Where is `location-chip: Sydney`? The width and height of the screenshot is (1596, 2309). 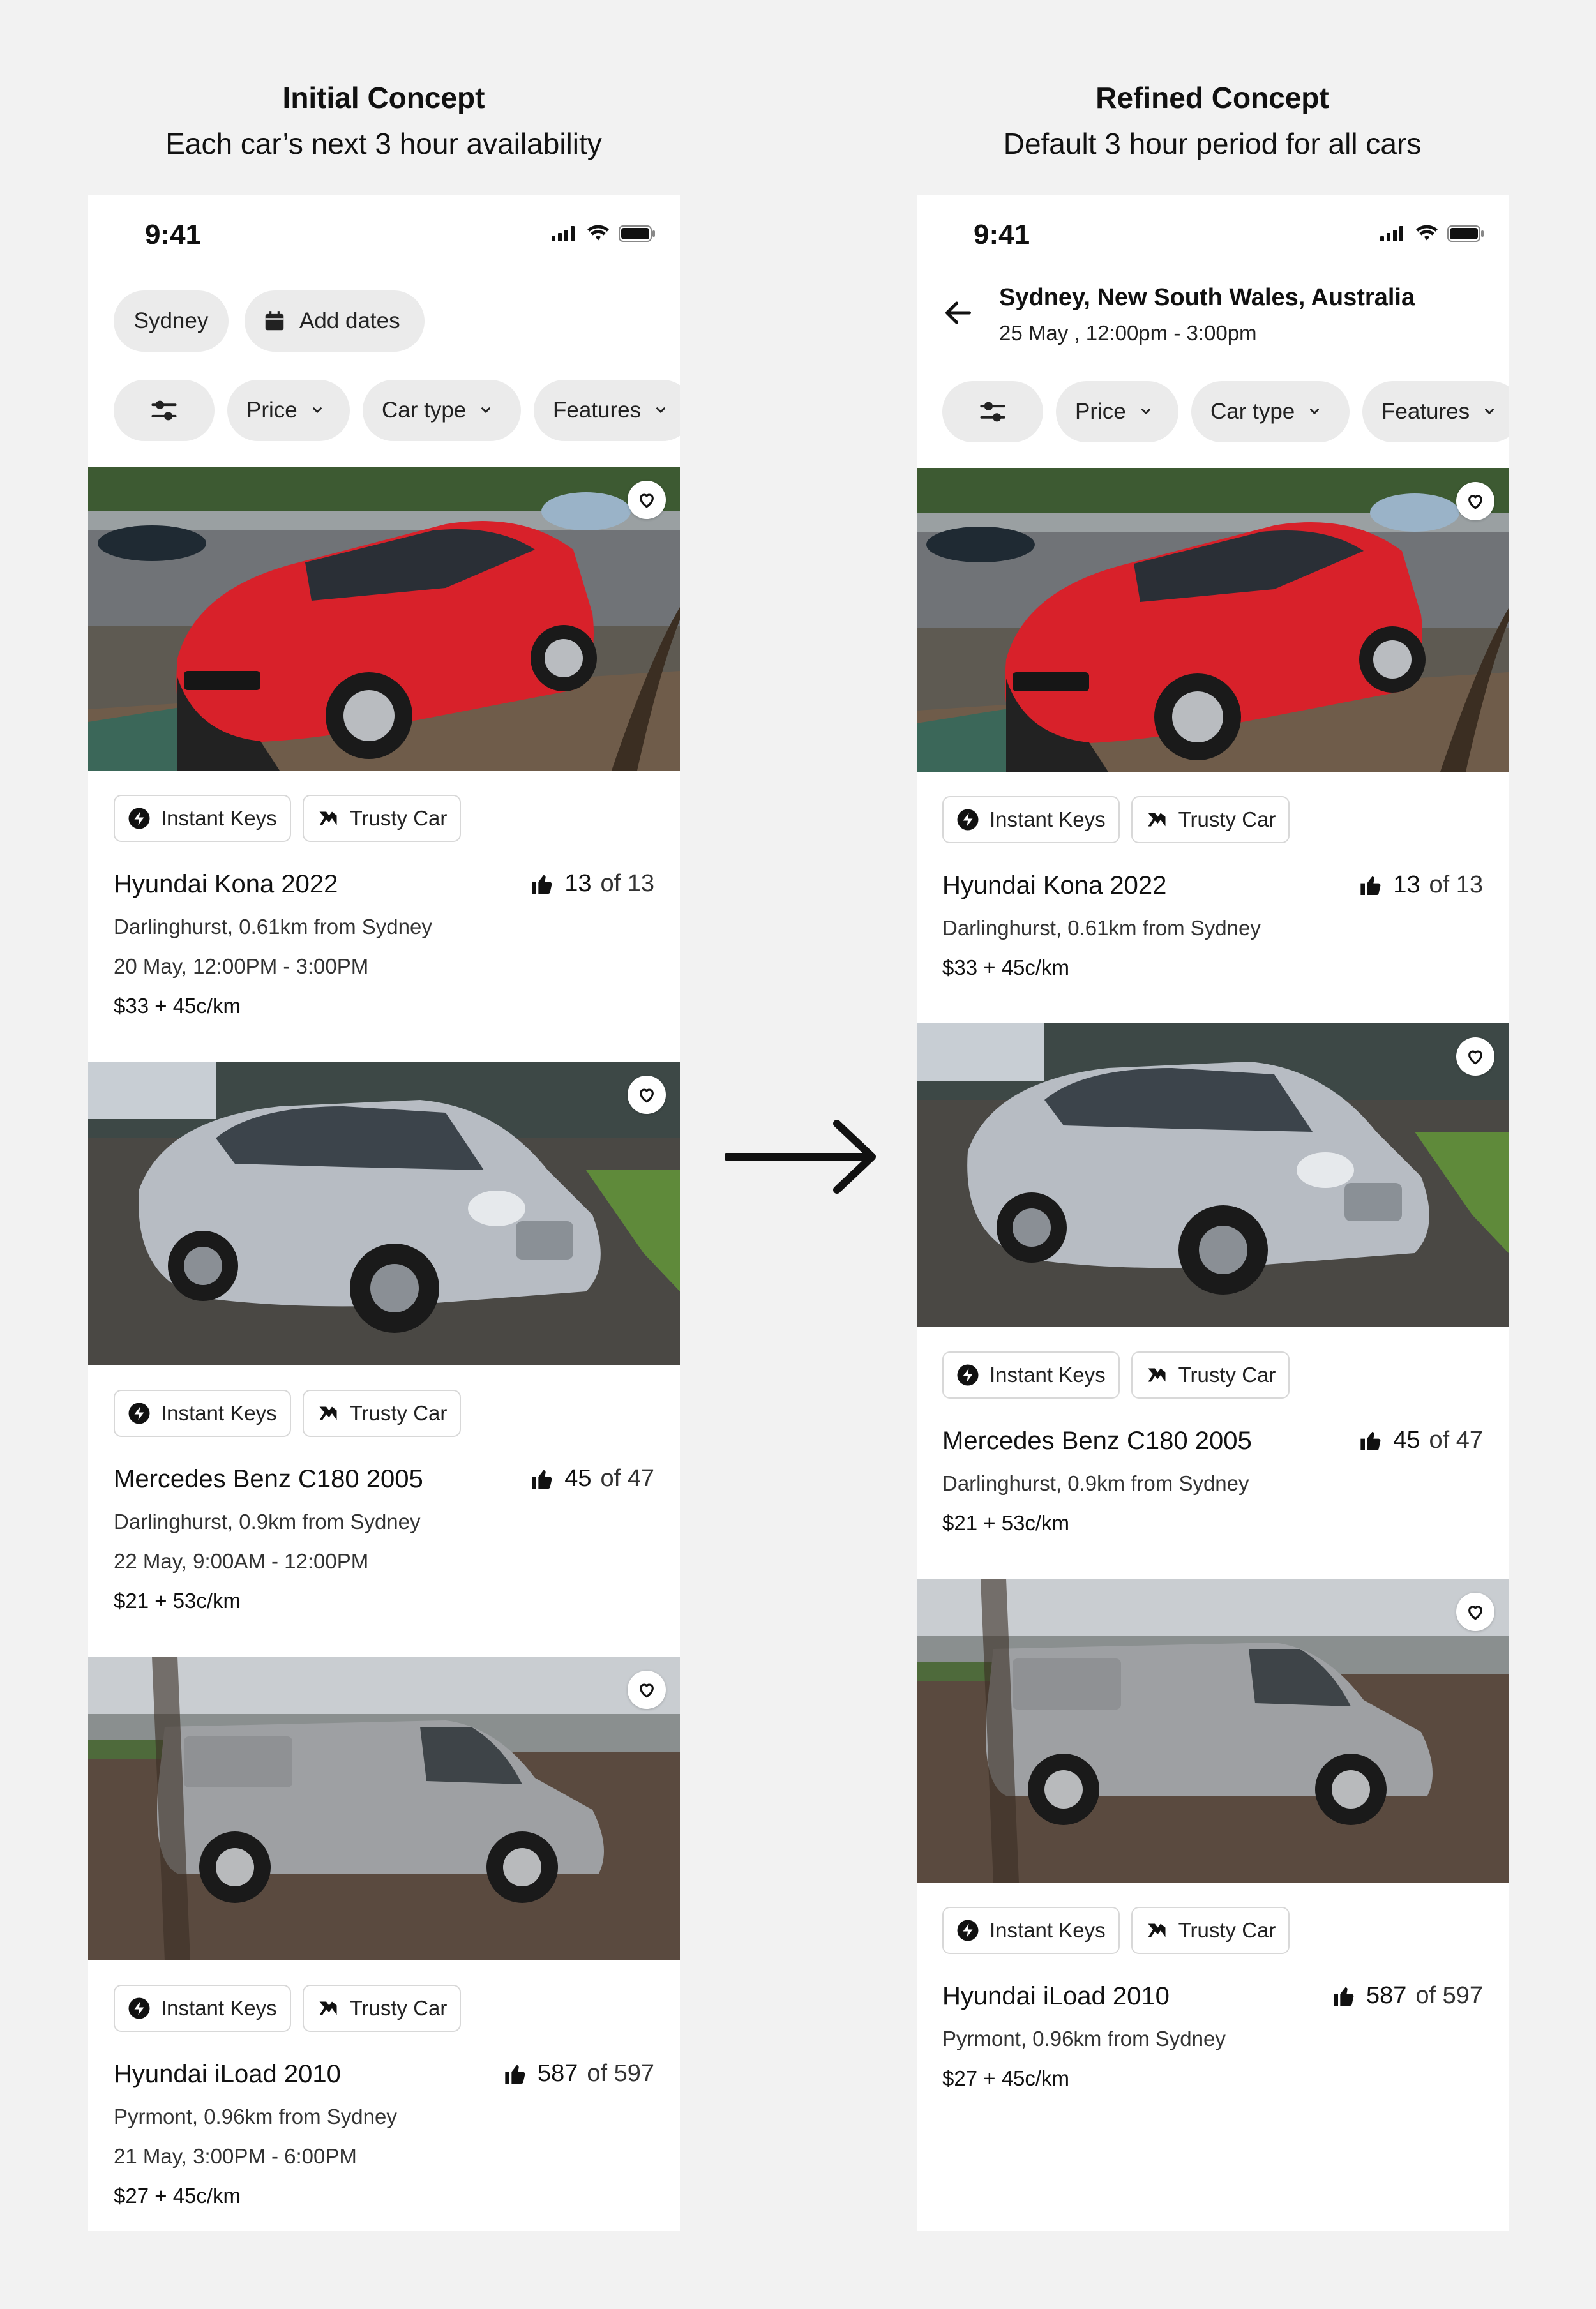 location-chip: Sydney is located at coordinates (171, 321).